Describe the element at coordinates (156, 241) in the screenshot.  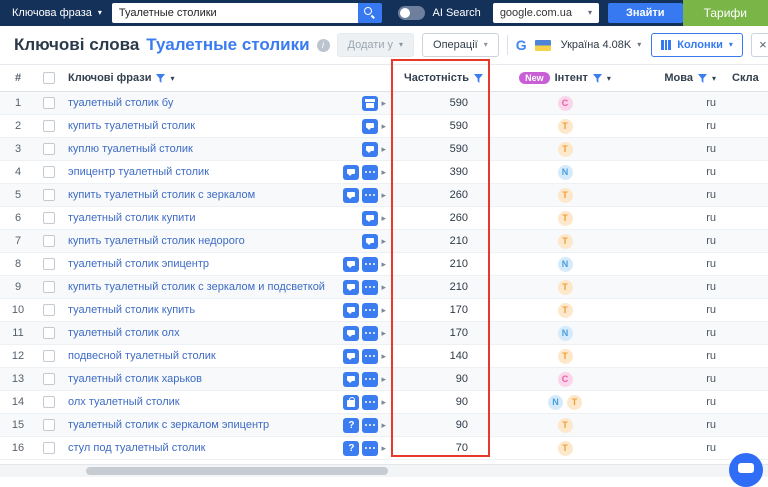
I see `keyword-link: купить туалетный столик недорого` at that location.